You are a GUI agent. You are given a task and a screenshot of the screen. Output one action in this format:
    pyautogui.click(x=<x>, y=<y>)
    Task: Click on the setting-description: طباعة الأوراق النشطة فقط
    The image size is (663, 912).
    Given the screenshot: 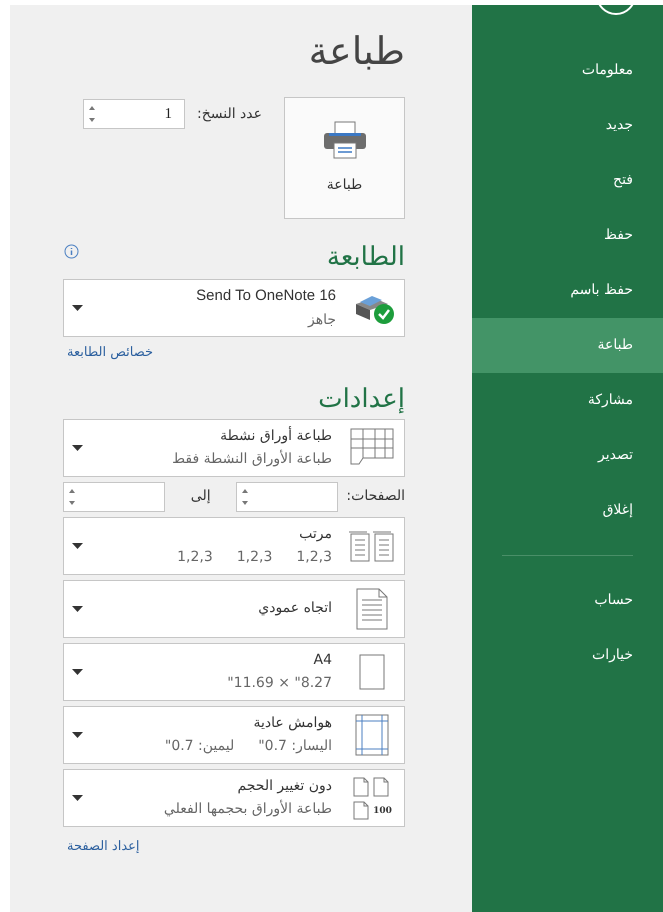 What is the action you would take?
    pyautogui.click(x=252, y=458)
    